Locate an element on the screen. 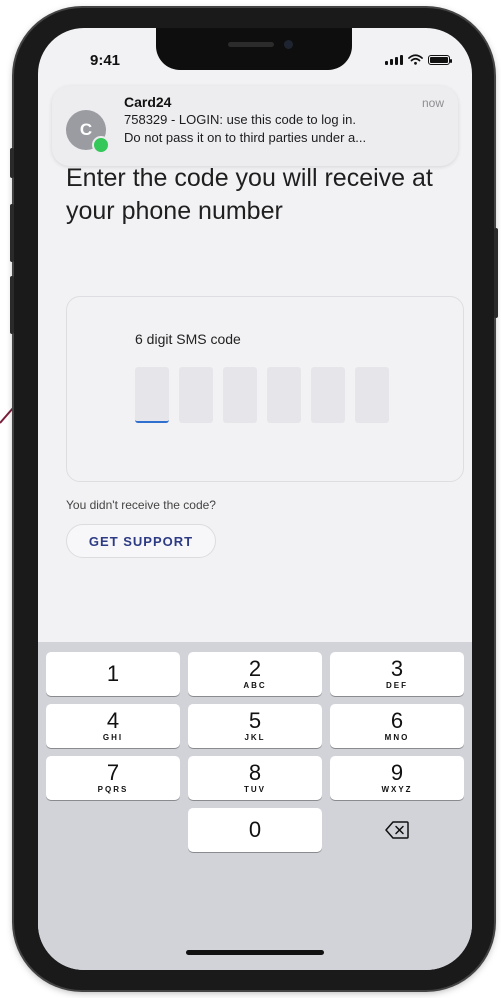 The height and width of the screenshot is (998, 501). notch is located at coordinates (254, 49).